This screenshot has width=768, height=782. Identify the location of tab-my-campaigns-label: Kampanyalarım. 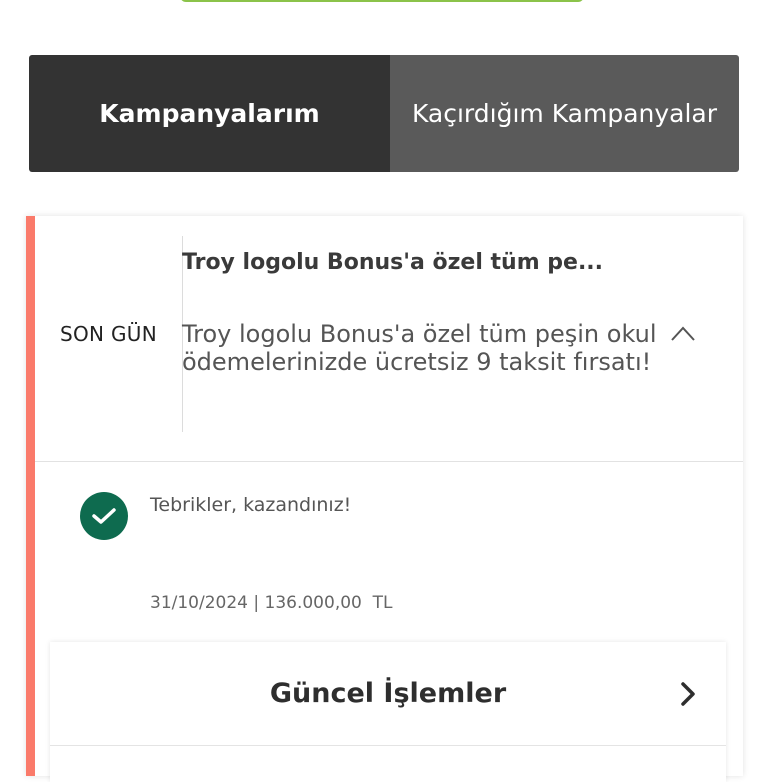
(209, 113).